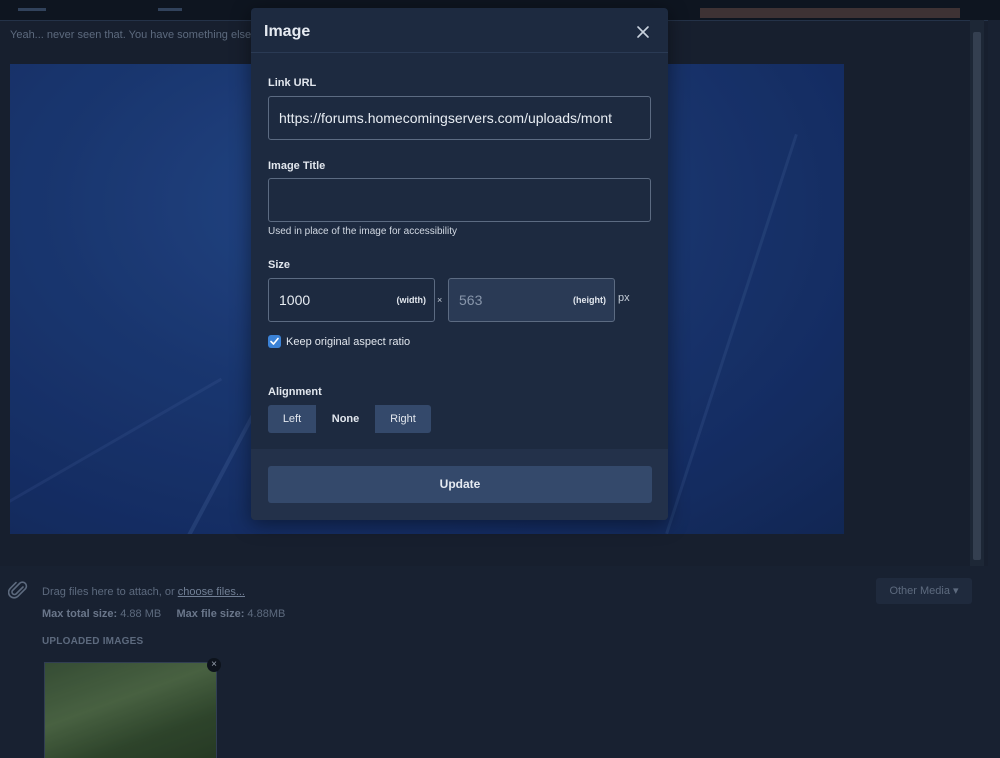 The width and height of the screenshot is (1000, 758). Describe the element at coordinates (348, 342) in the screenshot. I see `keep-aspect-ratio-label: Keep original aspect ratio` at that location.